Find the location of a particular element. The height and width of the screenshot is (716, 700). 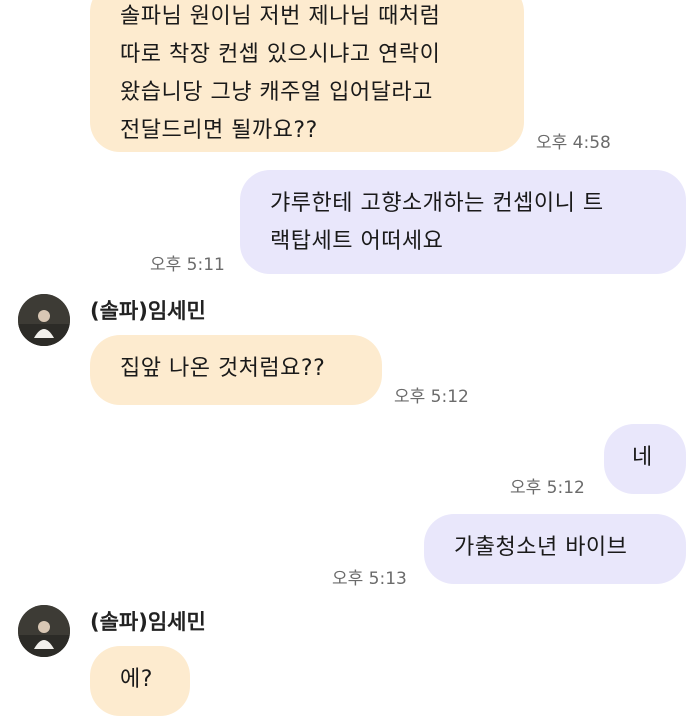

message-text-line: 따로 착장 컨셉 있으시냐고 연락이 is located at coordinates (280, 54).